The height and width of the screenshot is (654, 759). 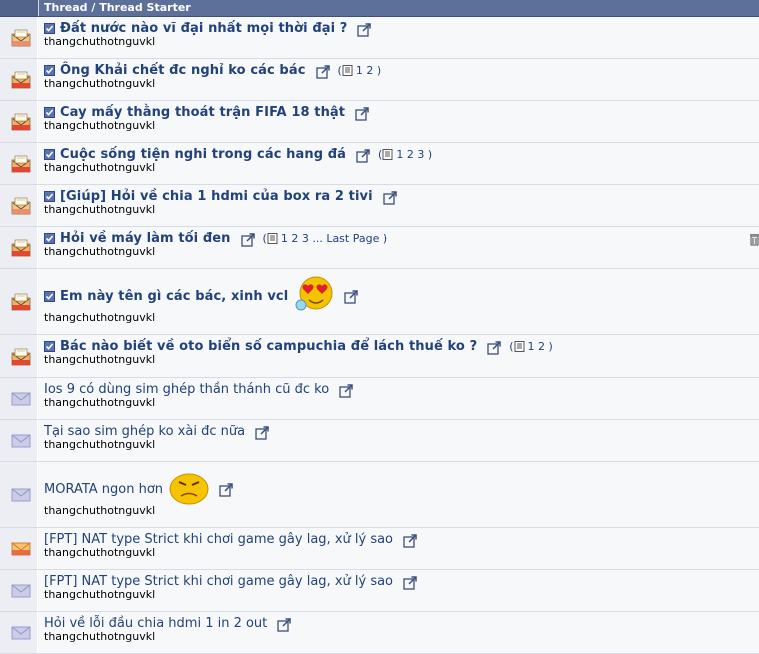 What do you see at coordinates (330, 238) in the screenshot?
I see `page-links-text: 1 2 3 ... Last Page` at bounding box center [330, 238].